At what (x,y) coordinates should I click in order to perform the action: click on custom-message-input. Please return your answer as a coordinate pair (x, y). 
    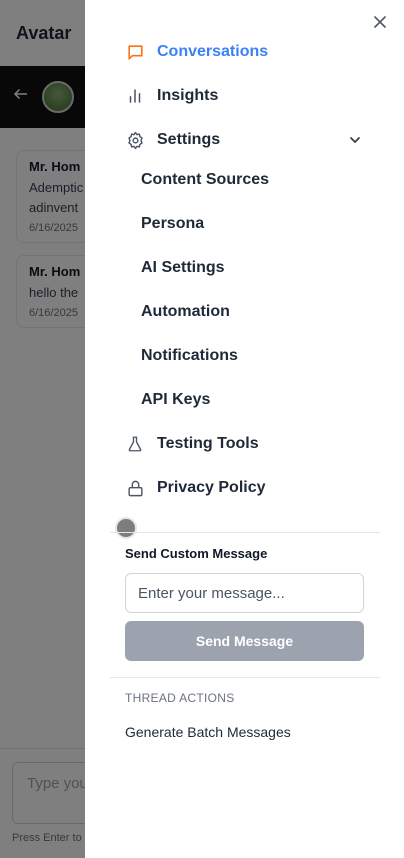
    Looking at the image, I should click on (244, 593).